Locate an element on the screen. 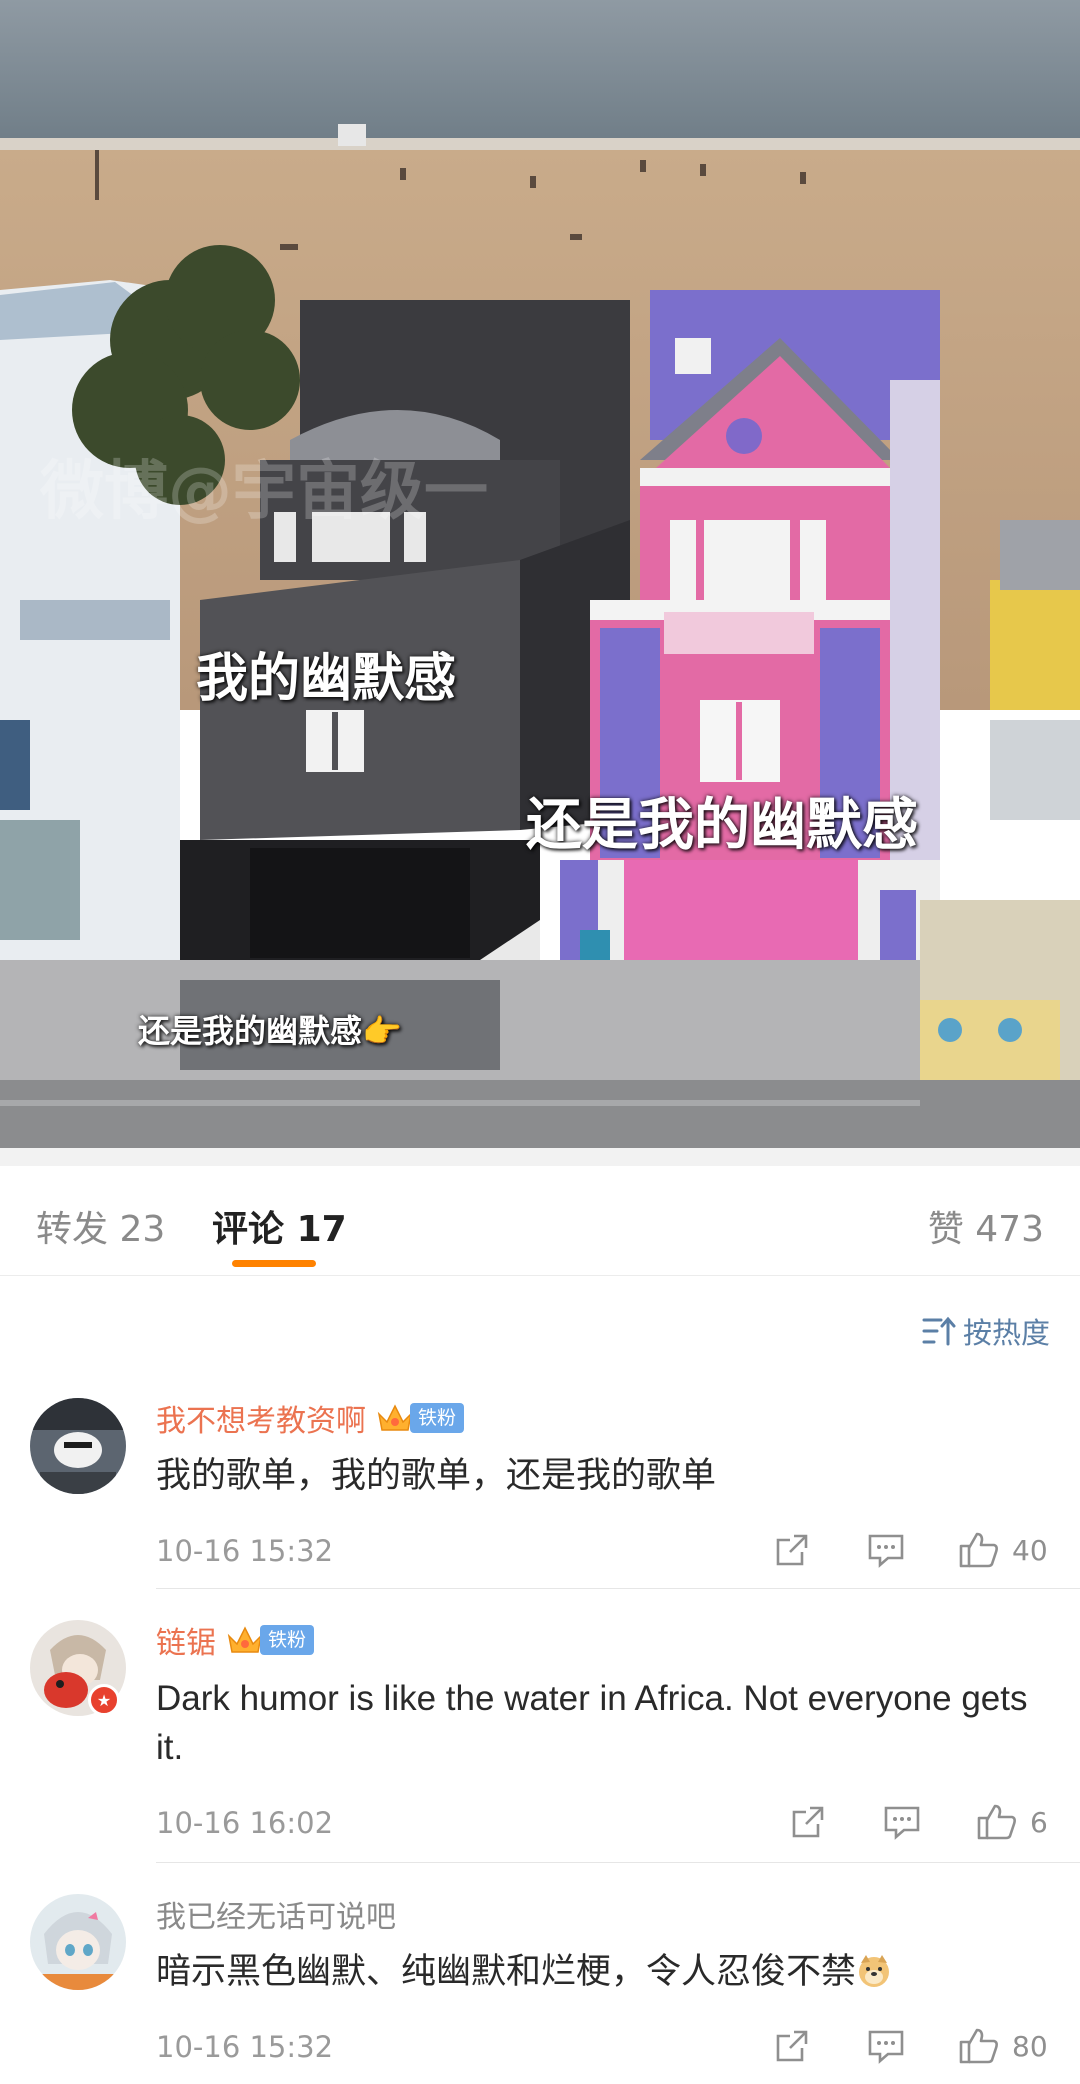 Image resolution: width=1080 pixels, height=2084 pixels. like-button: 40 is located at coordinates (1003, 1550).